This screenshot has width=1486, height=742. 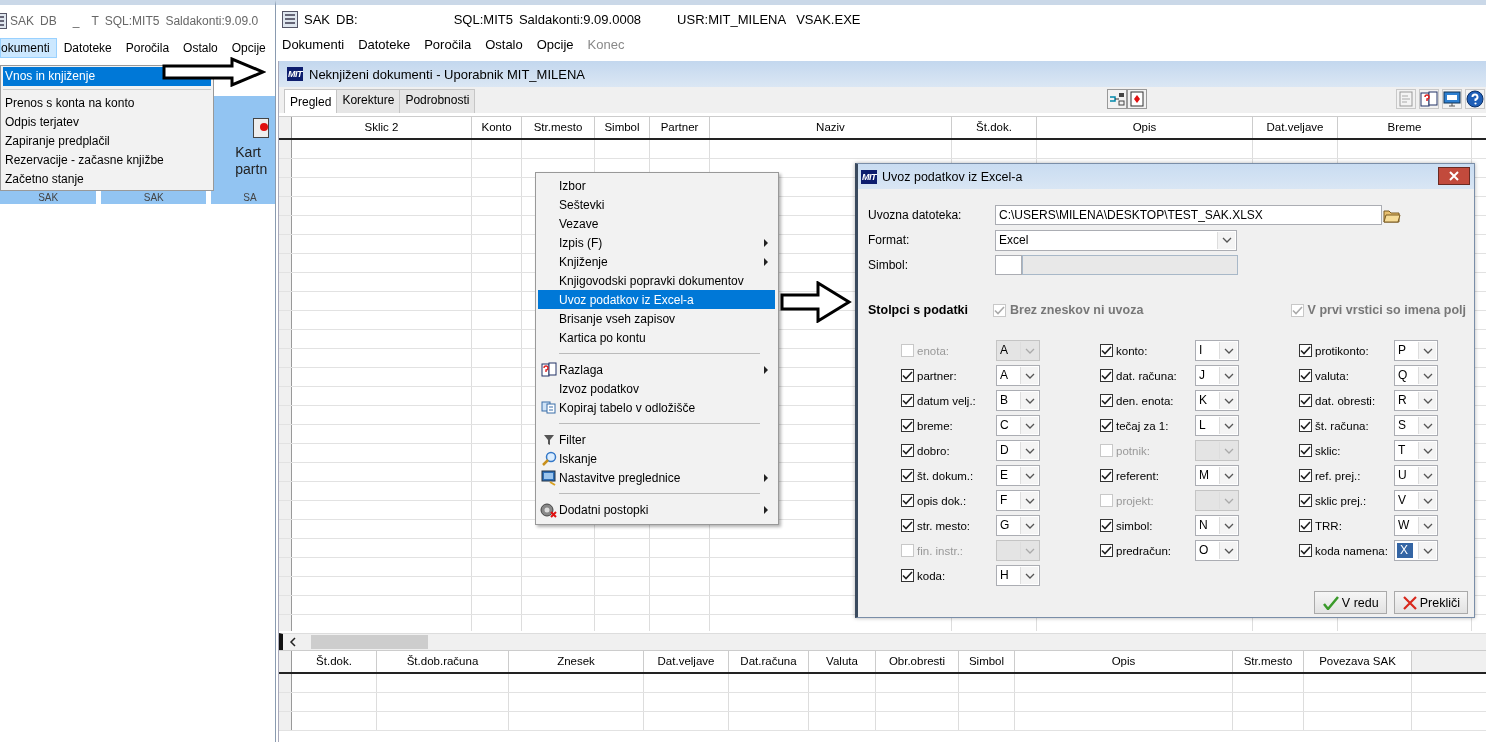 What do you see at coordinates (917, 661) in the screenshot?
I see `column-header: Obr.obresti` at bounding box center [917, 661].